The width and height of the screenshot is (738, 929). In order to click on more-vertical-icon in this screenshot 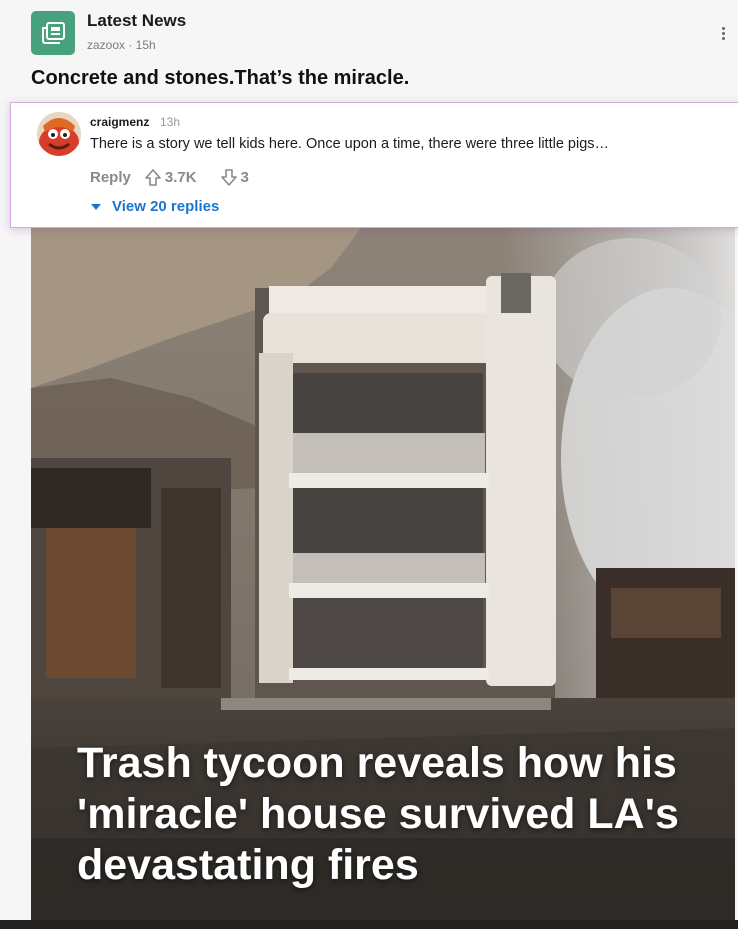, I will do `click(723, 33)`.